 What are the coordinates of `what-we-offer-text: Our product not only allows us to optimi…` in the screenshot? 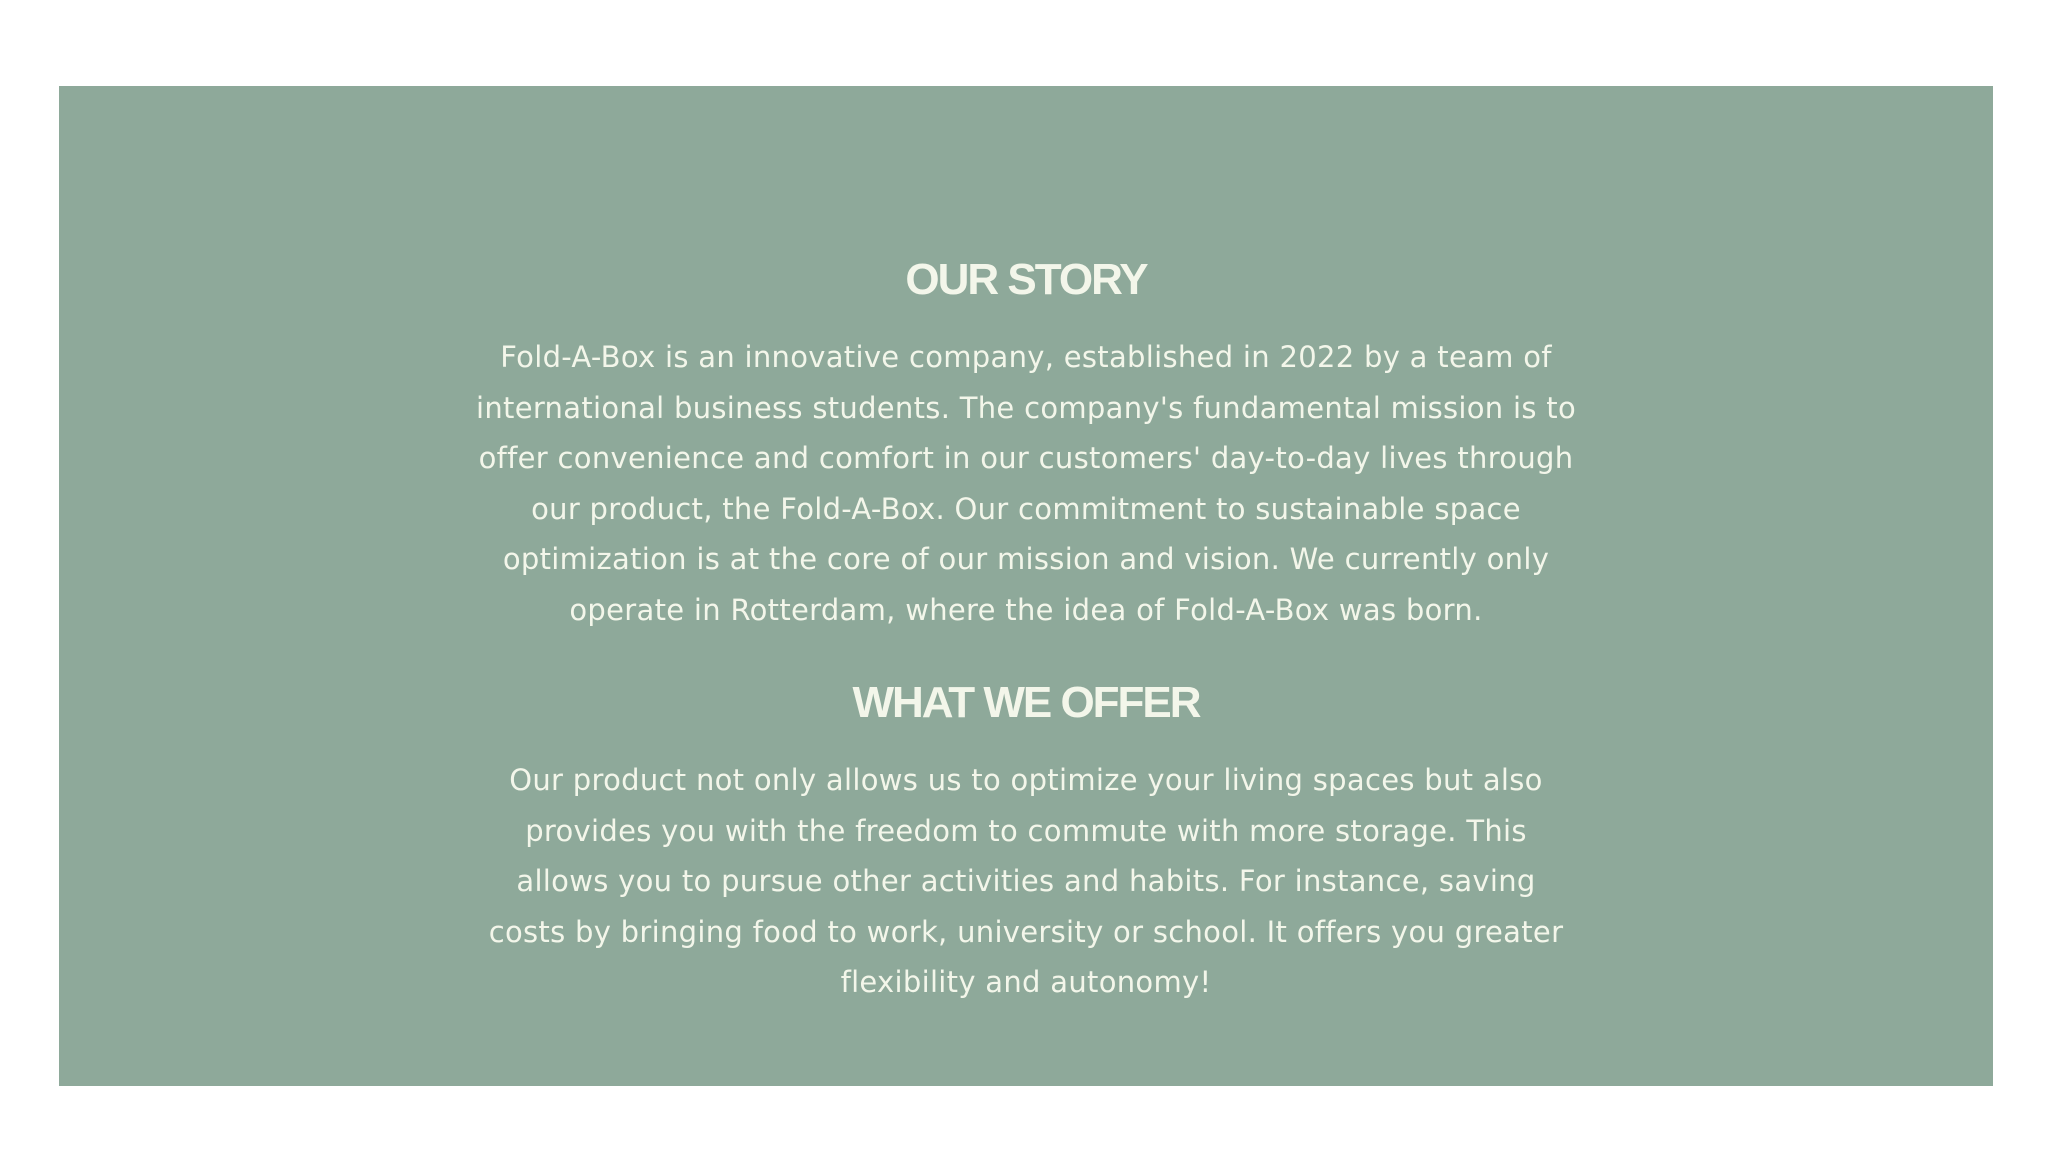 It's located at (1026, 881).